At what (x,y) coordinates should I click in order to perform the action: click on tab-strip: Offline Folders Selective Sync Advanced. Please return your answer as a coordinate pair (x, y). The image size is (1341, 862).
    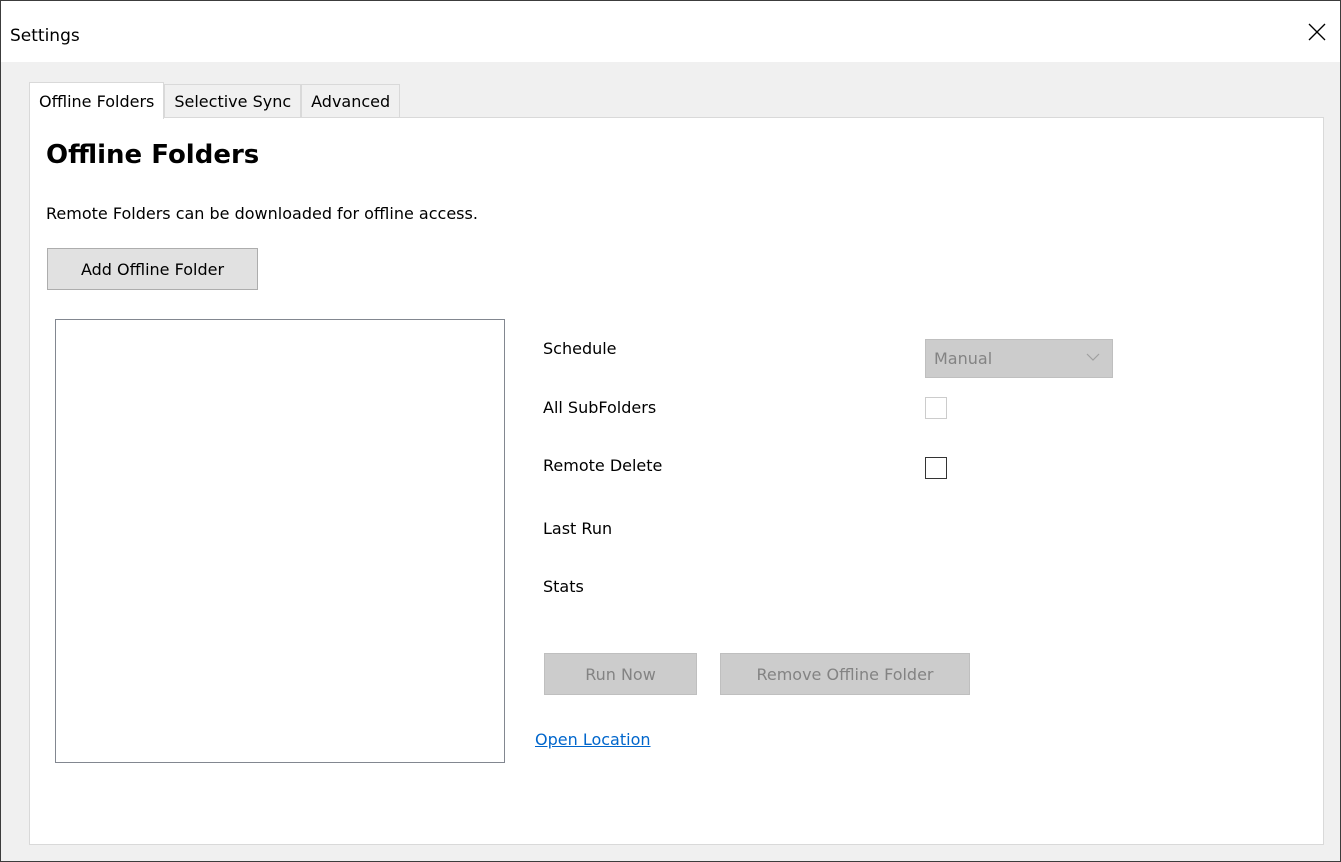
    Looking at the image, I should click on (215, 100).